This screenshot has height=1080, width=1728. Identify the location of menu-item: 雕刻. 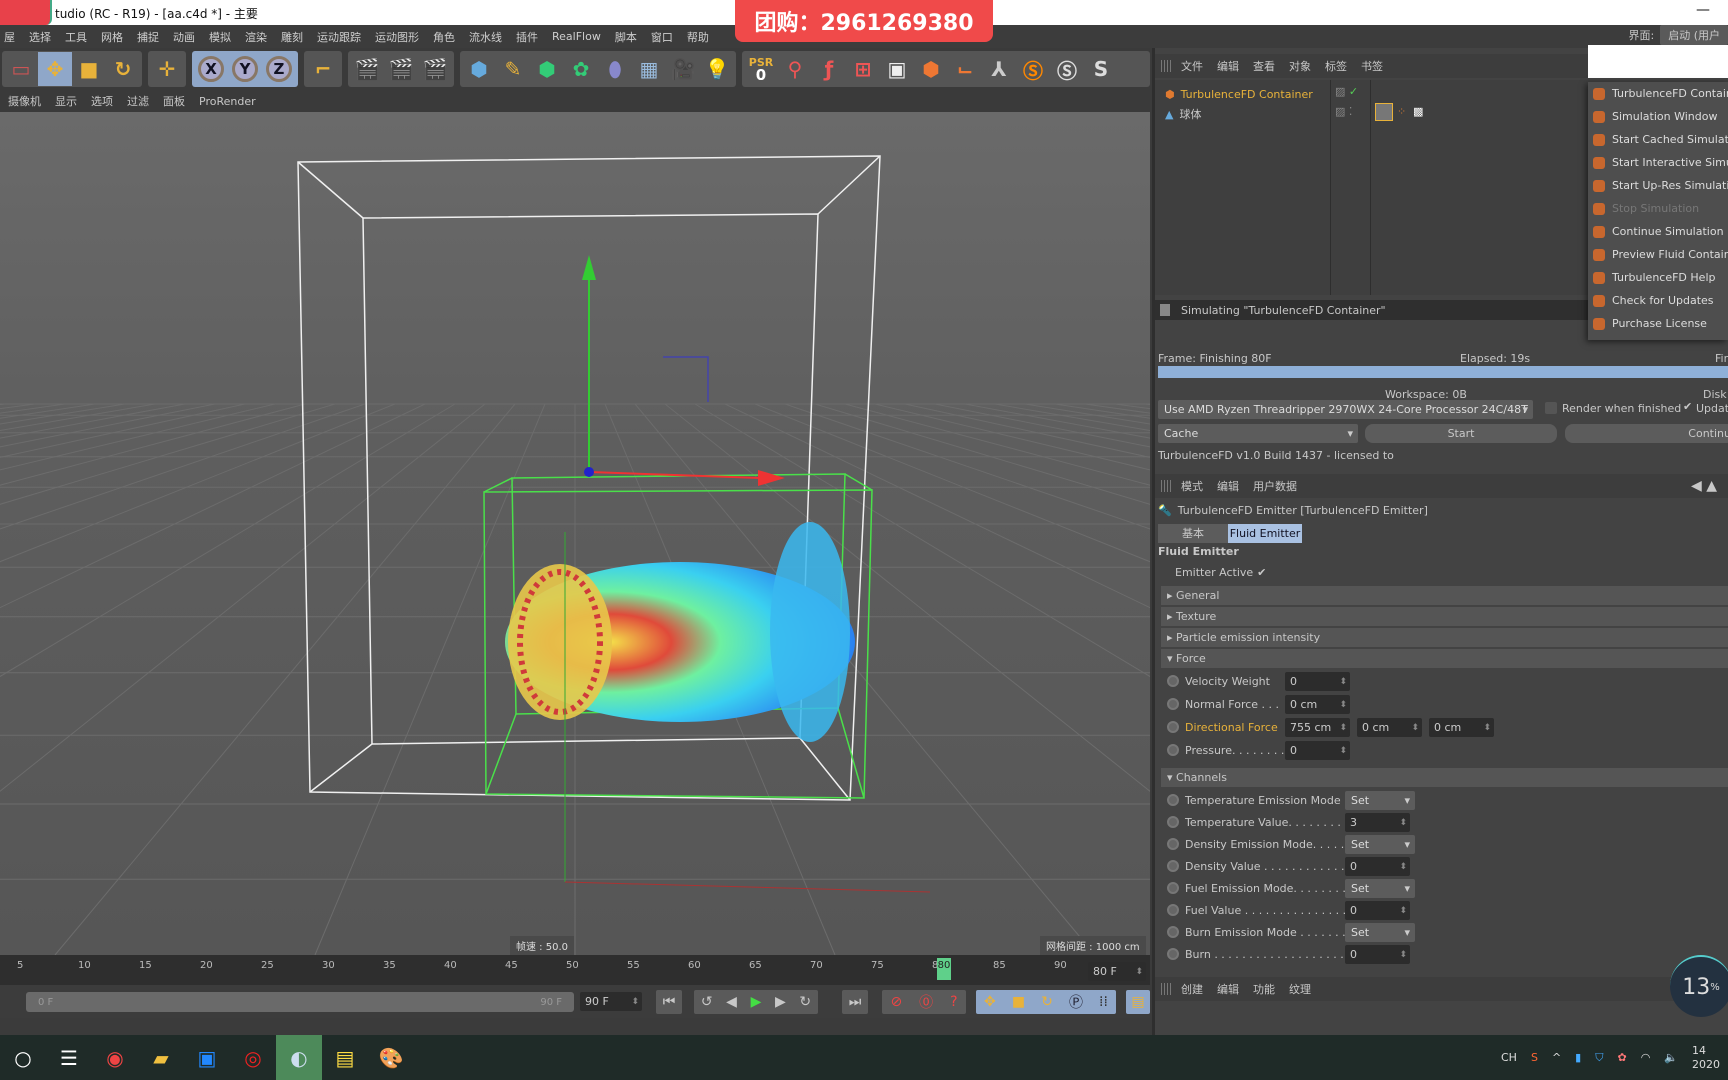
(292, 37).